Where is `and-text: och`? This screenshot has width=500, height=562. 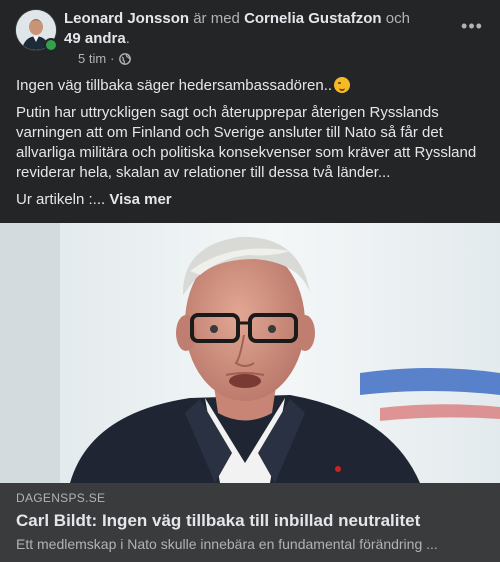
and-text: och is located at coordinates (397, 18).